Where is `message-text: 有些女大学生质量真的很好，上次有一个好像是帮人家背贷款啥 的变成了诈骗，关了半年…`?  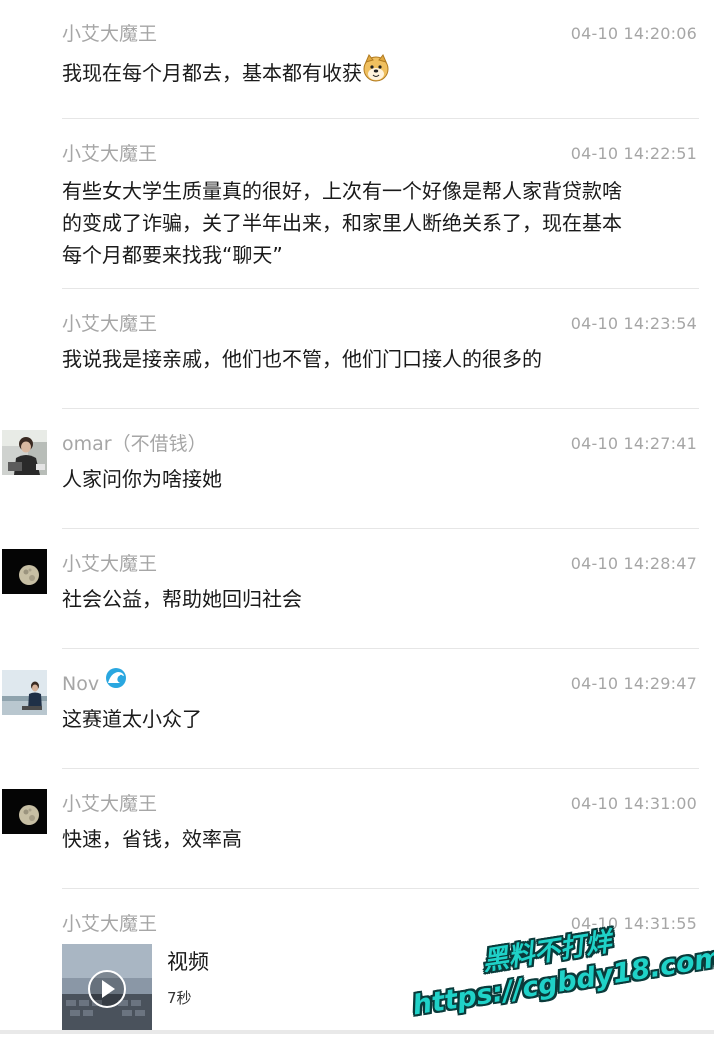 message-text: 有些女大学生质量真的很好，上次有一个好像是帮人家背贷款啥 的变成了诈骗，关了半年… is located at coordinates (362, 223).